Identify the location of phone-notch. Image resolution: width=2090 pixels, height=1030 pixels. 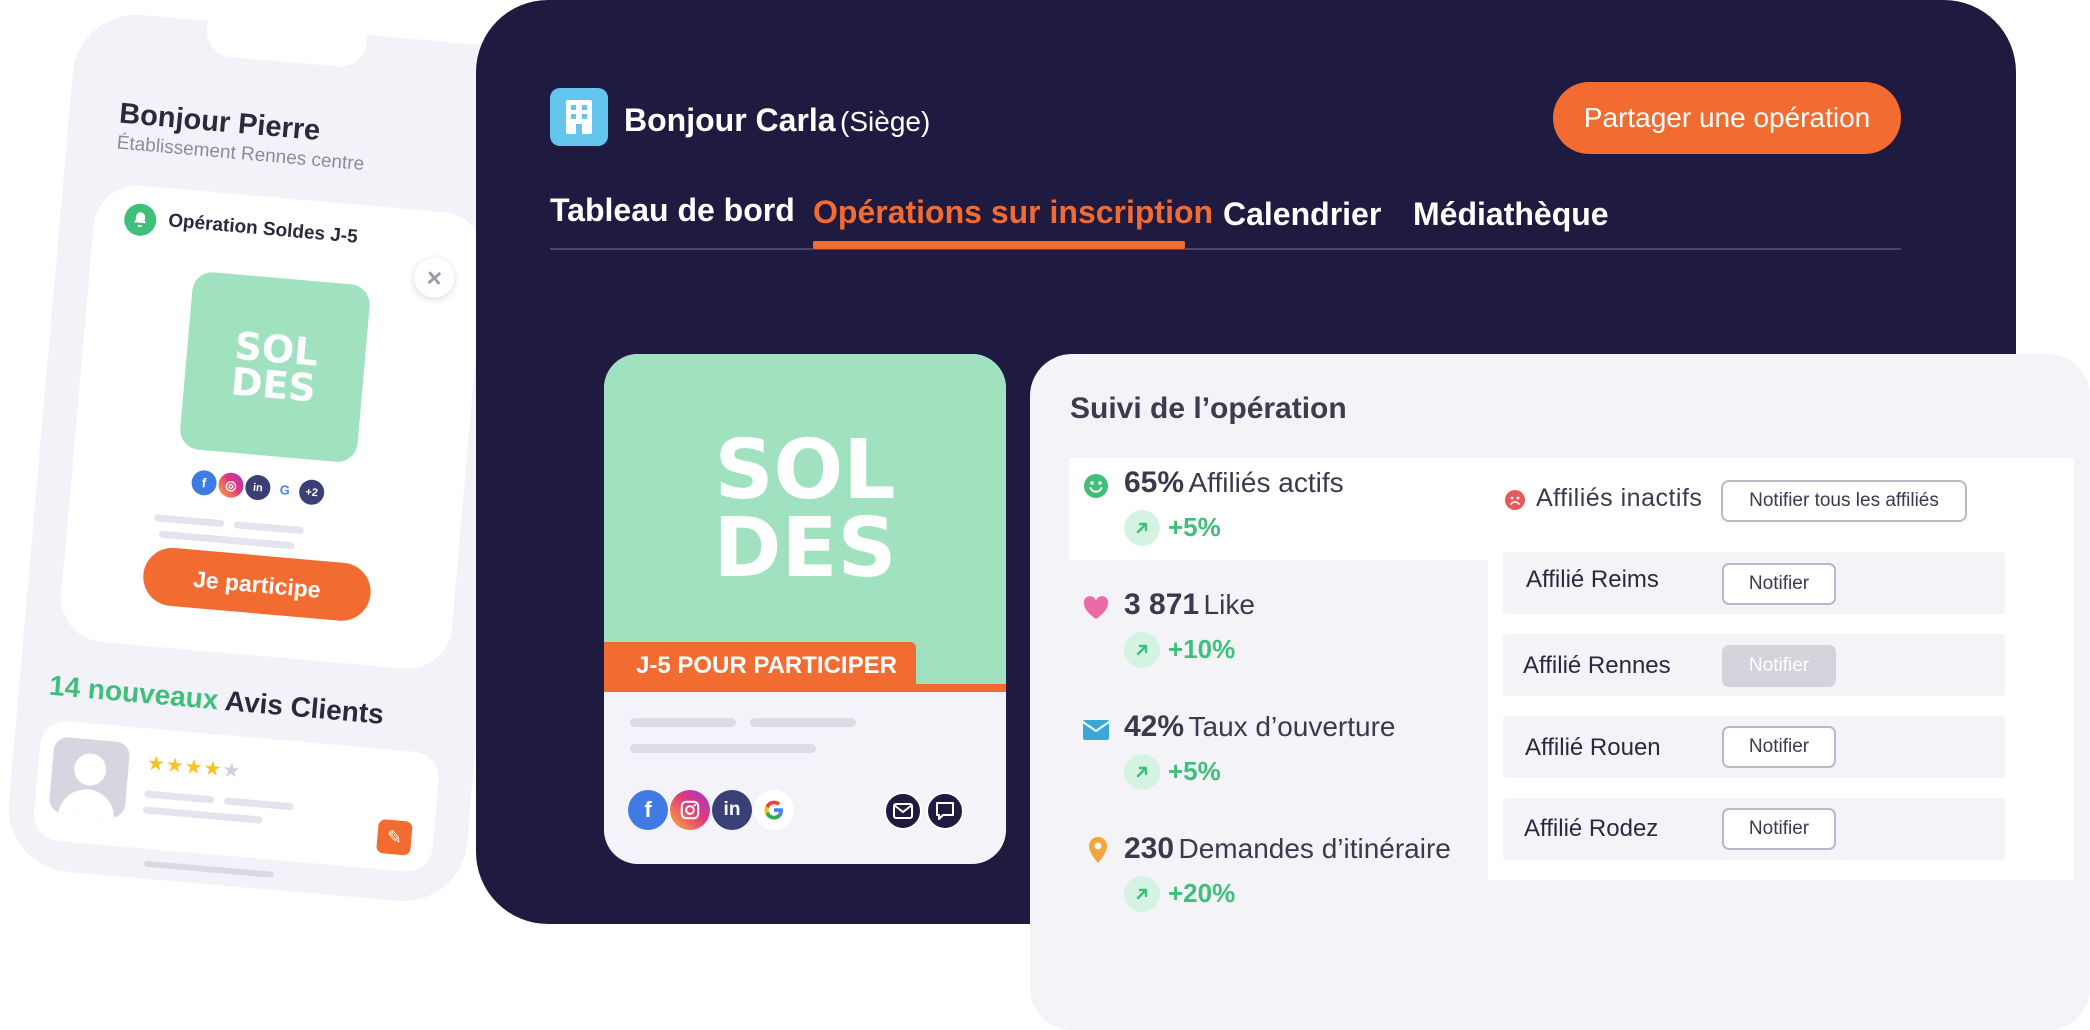
(286, 44).